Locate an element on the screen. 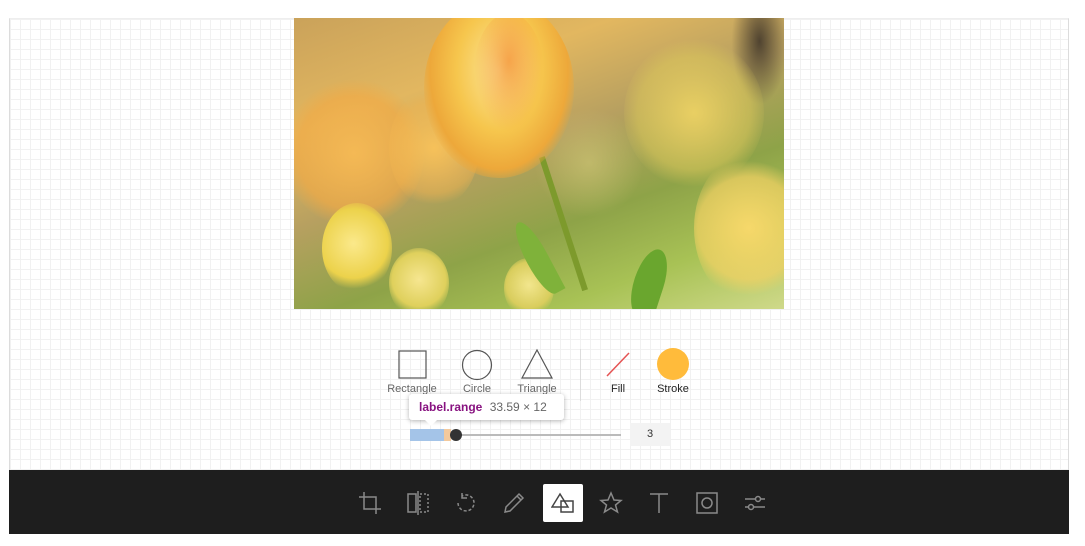 The width and height of the screenshot is (1085, 546). text-icon is located at coordinates (659, 503).